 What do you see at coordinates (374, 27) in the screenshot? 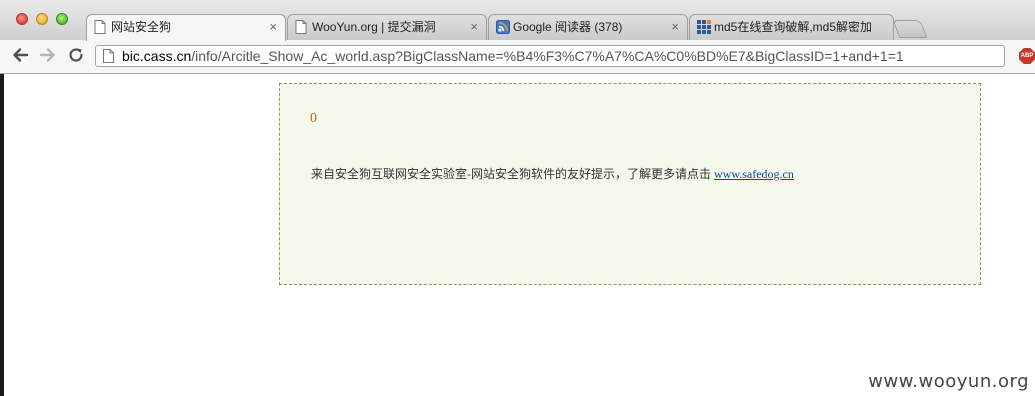
I see `tab-label: WooYun.org | 提交漏洞` at bounding box center [374, 27].